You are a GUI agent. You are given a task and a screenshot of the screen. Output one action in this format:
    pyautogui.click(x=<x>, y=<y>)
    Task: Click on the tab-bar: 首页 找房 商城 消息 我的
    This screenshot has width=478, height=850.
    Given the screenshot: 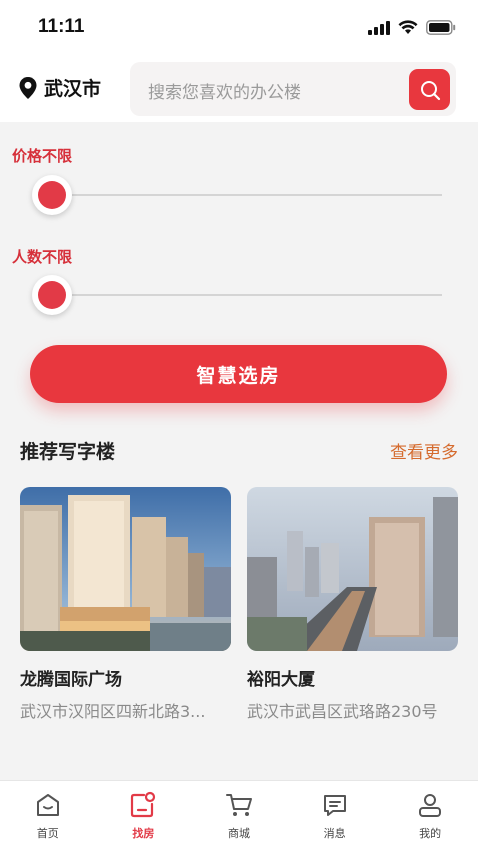 What is the action you would take?
    pyautogui.click(x=239, y=815)
    